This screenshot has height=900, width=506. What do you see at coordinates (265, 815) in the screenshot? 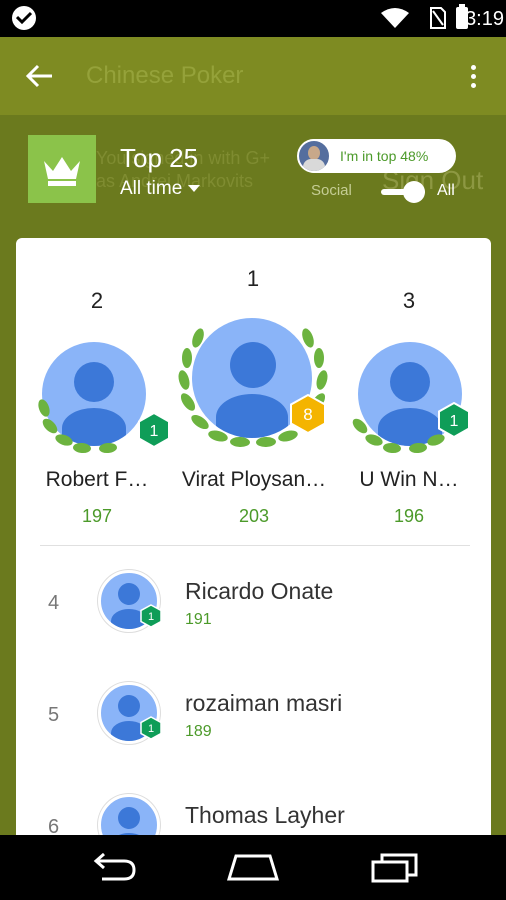
I see `row-player-name: Thomas Layher` at bounding box center [265, 815].